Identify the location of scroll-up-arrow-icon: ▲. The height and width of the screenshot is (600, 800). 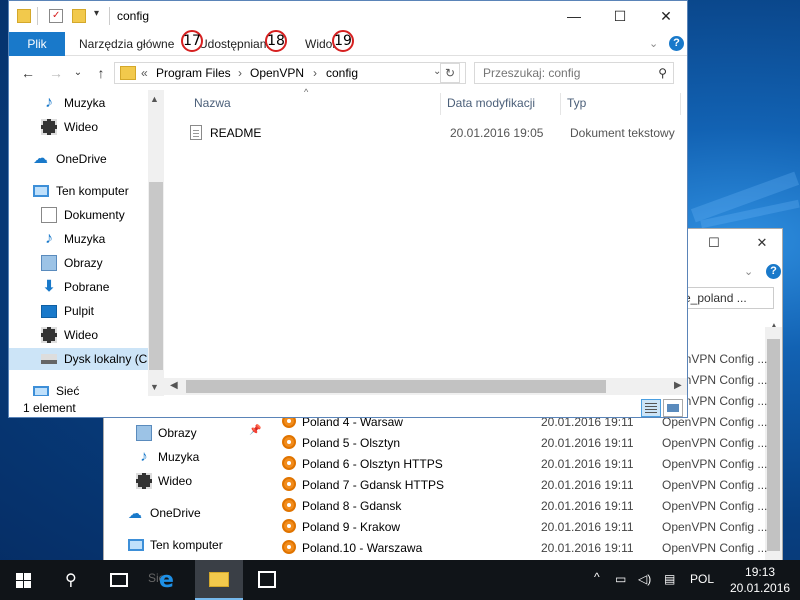
(154, 99).